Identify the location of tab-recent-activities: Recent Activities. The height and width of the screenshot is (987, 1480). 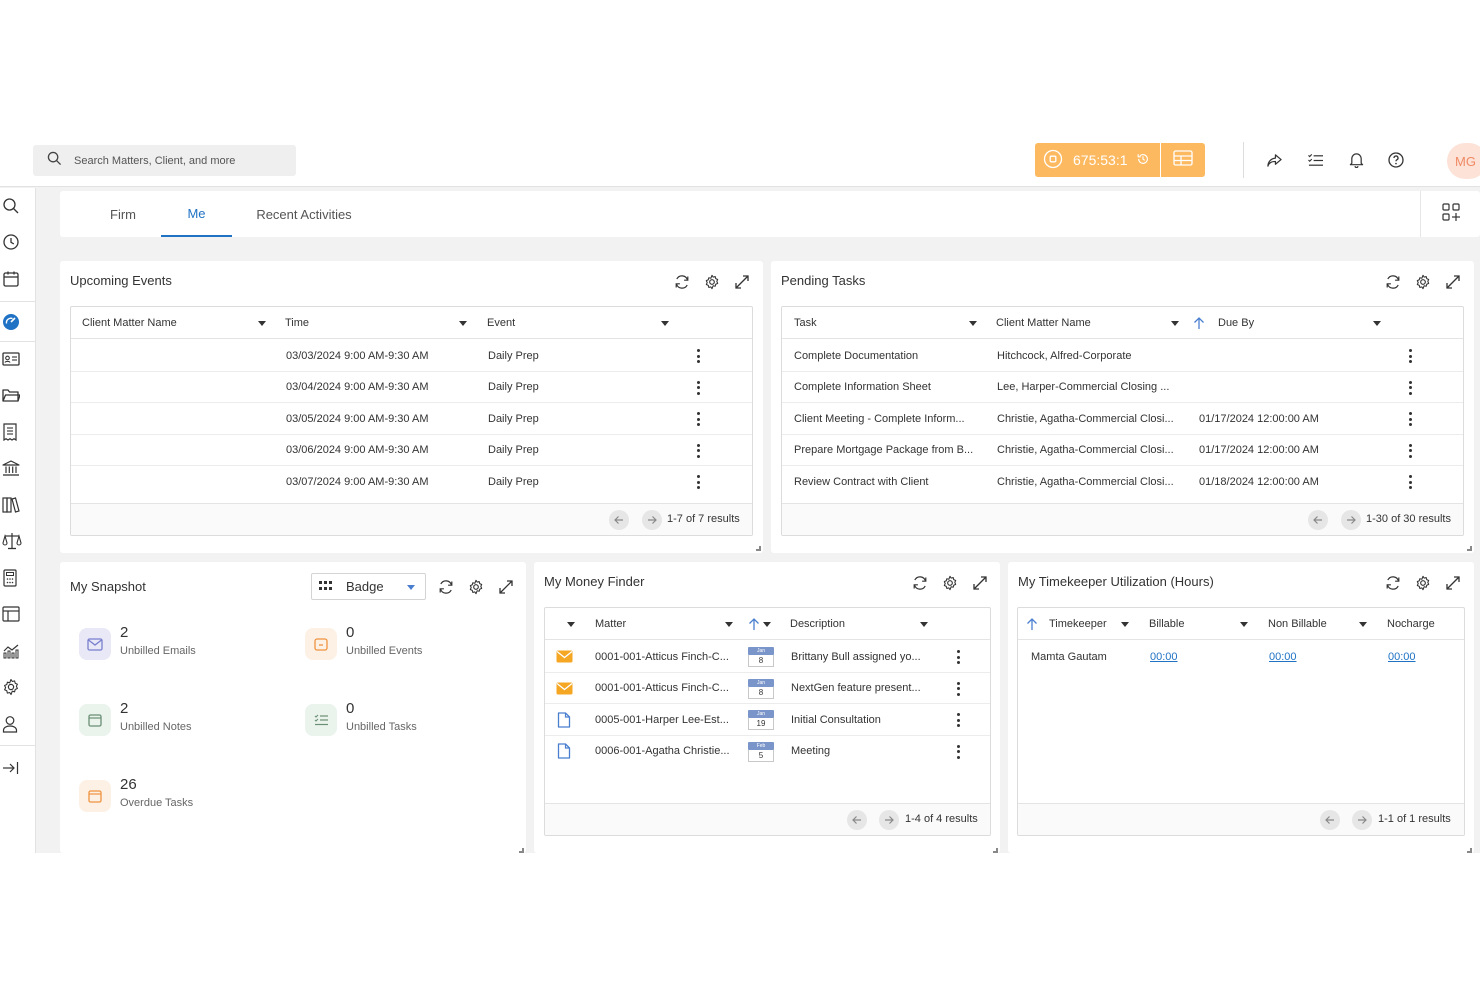
(304, 214).